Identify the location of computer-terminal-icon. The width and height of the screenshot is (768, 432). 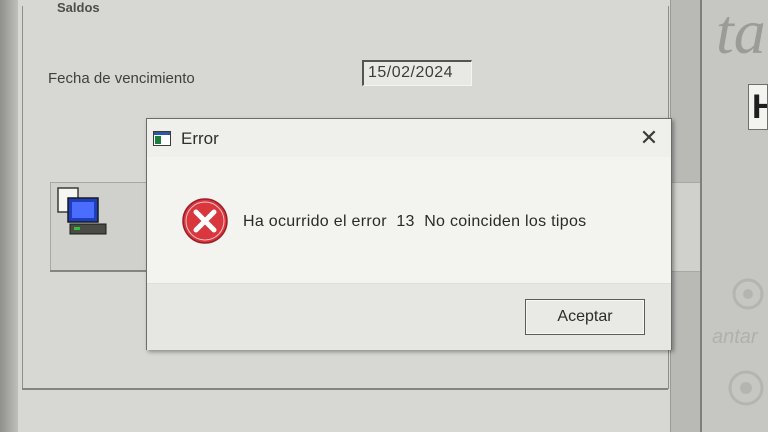
(82, 211).